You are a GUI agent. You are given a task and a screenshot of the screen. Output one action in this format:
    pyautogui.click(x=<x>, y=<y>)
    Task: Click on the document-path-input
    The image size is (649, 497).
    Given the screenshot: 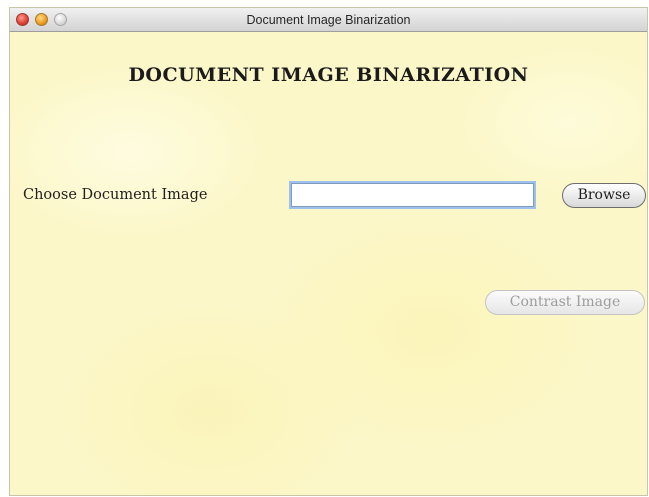 What is the action you would take?
    pyautogui.click(x=412, y=195)
    